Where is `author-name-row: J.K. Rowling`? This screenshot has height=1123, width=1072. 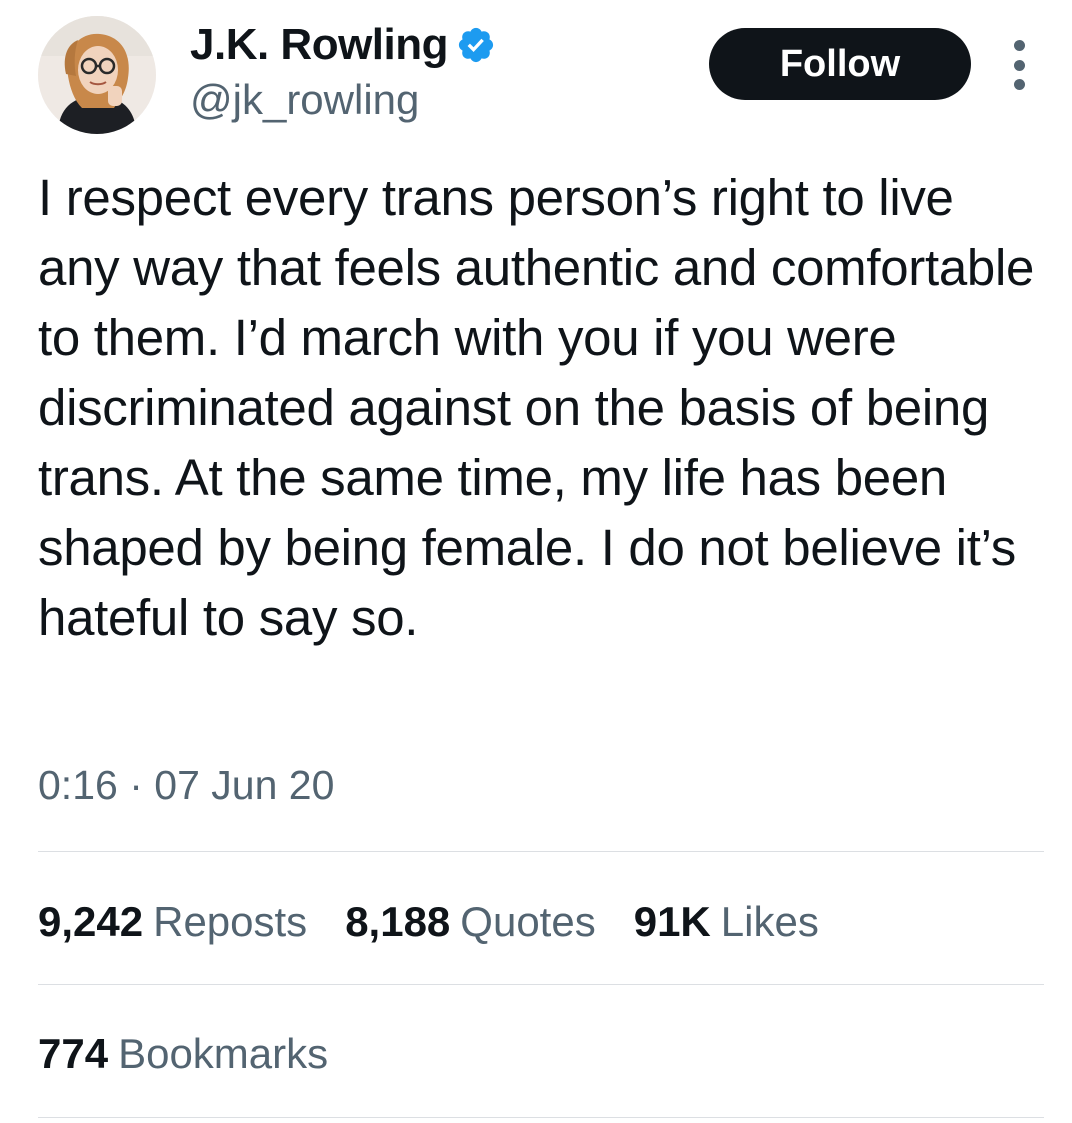 author-name-row: J.K. Rowling is located at coordinates (343, 45).